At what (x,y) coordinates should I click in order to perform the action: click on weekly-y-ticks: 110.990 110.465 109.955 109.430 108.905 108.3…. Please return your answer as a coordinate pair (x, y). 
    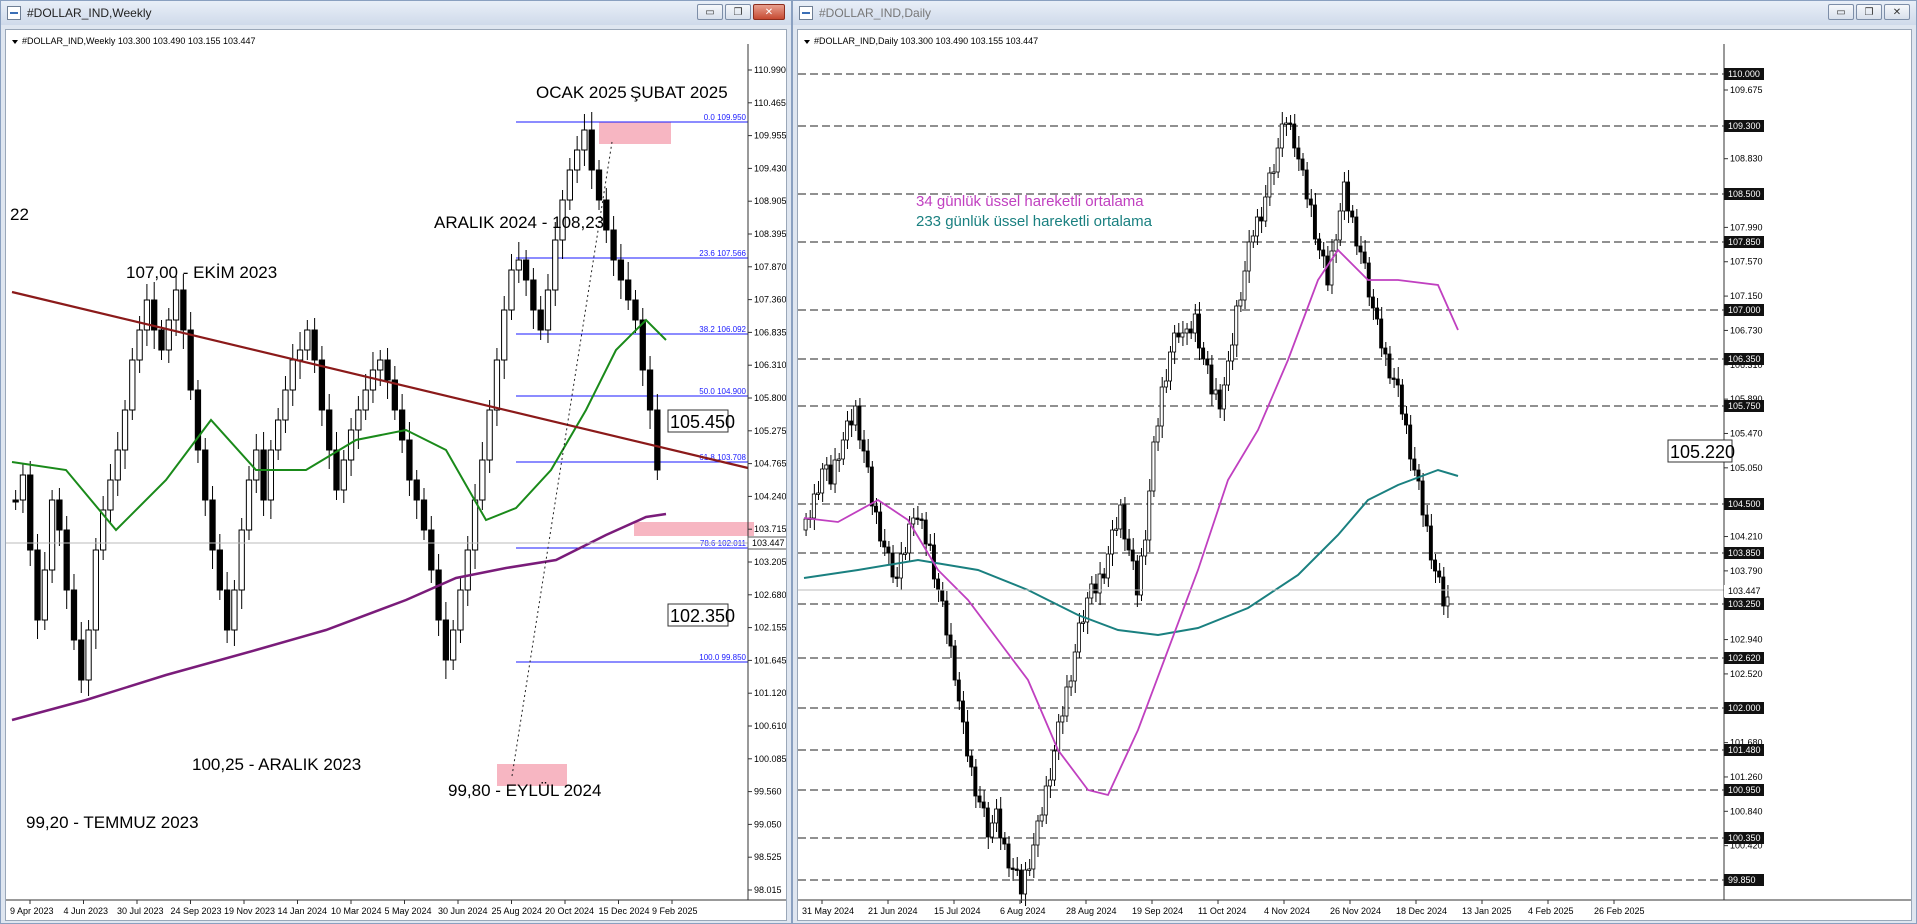
    Looking at the image, I should click on (767, 480).